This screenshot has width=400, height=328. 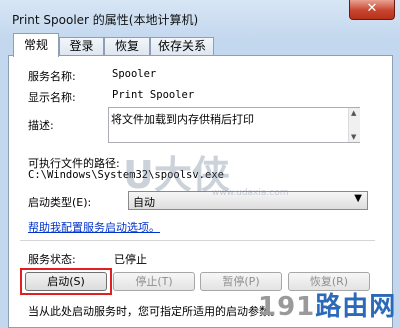 What do you see at coordinates (358, 198) in the screenshot?
I see `chevron-down-icon: ▼` at bounding box center [358, 198].